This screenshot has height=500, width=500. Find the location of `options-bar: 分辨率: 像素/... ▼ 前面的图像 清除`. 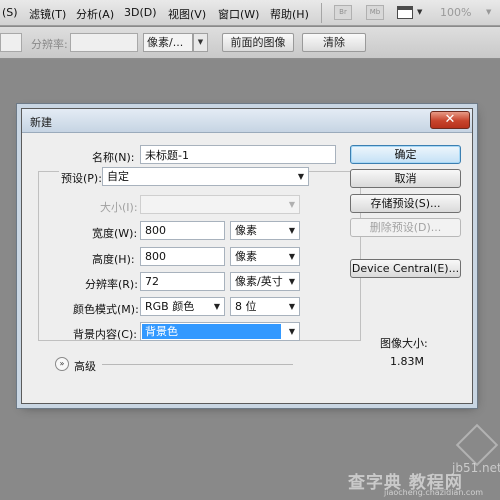

options-bar: 分辨率: 像素/... ▼ 前面的图像 清除 is located at coordinates (250, 43).